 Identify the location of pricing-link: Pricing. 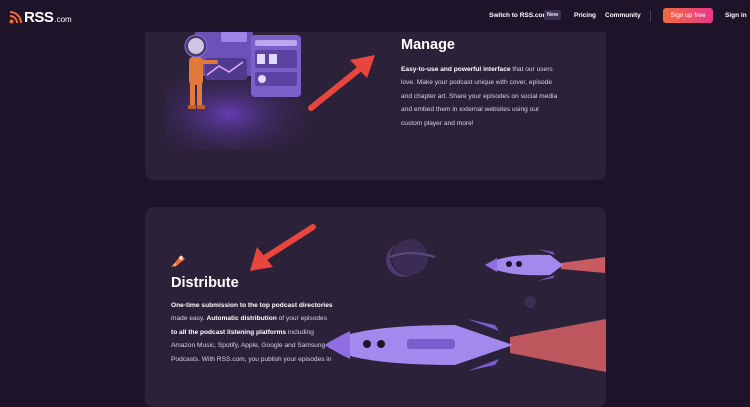
(585, 15).